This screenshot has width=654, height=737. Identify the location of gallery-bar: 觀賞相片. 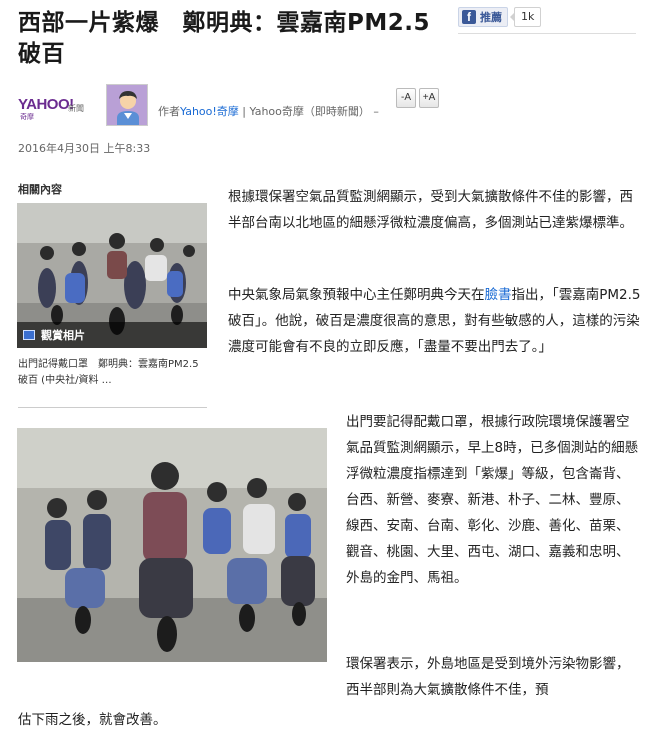
(112, 335).